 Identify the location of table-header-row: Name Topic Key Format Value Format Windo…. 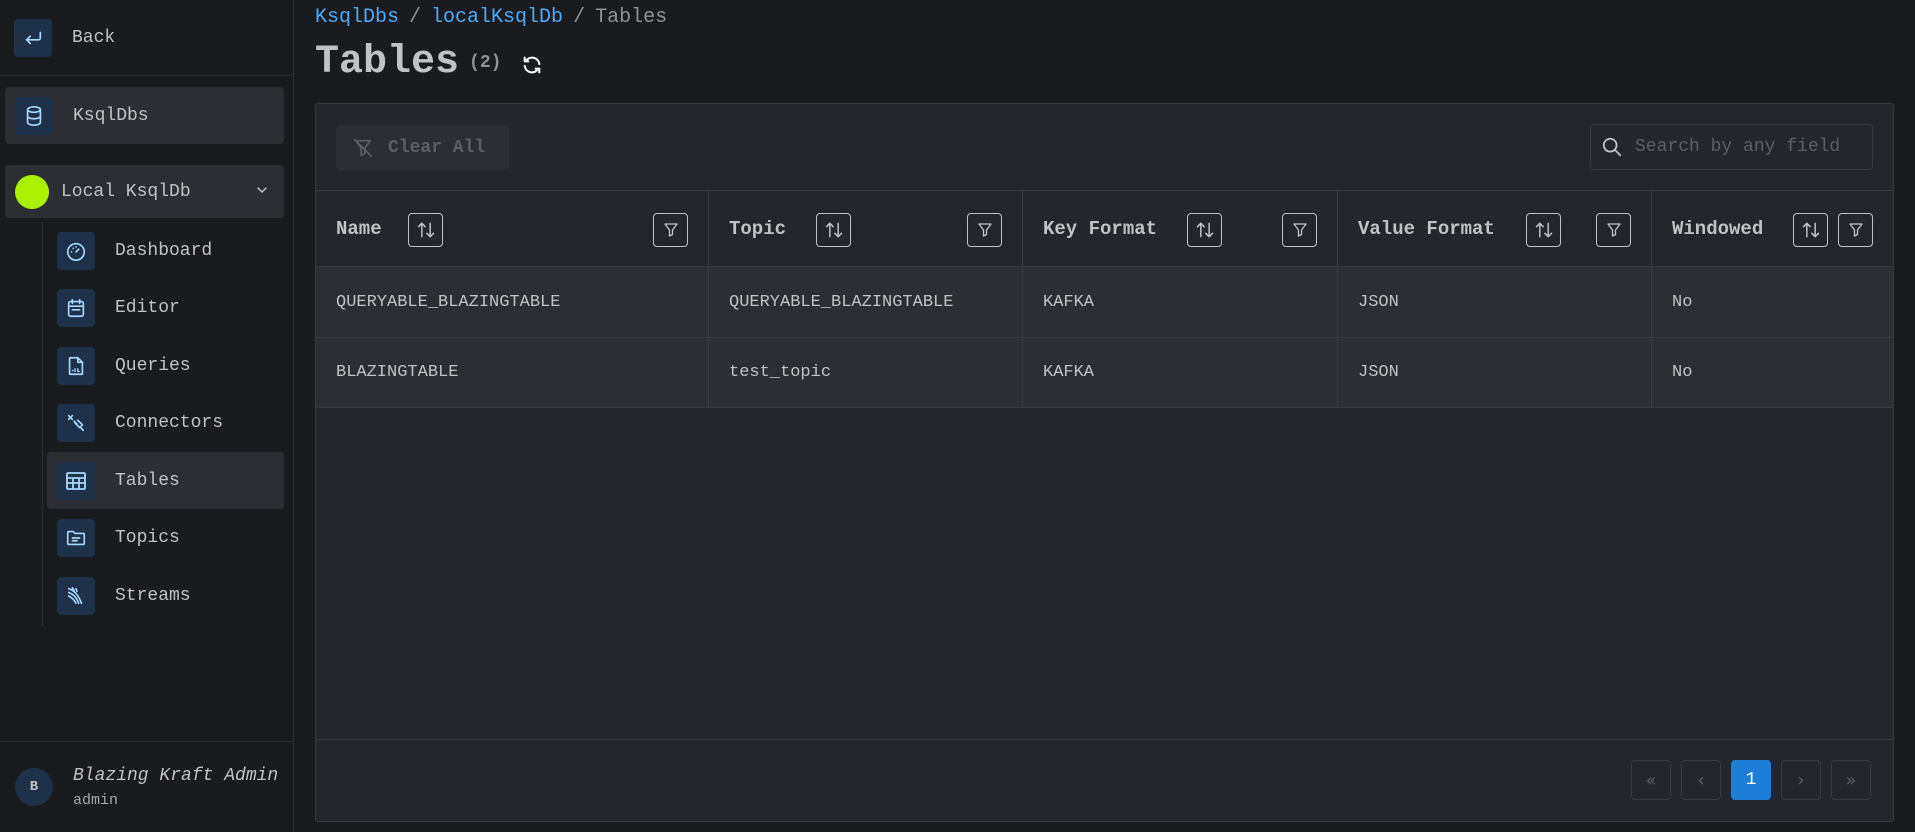
(1104, 228).